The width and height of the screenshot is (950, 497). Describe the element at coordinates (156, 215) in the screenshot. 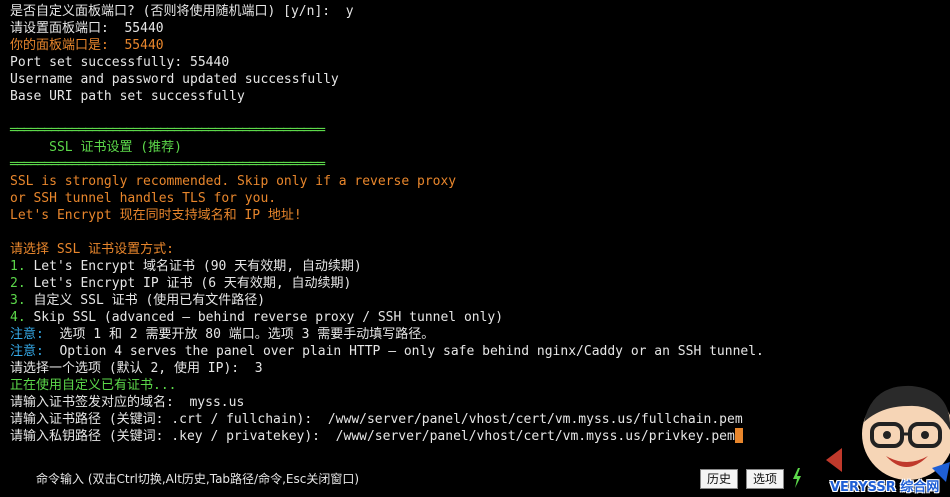

I see `terminal-text: Let's Encrypt 现在同时支持域名和 IP 地址!` at that location.